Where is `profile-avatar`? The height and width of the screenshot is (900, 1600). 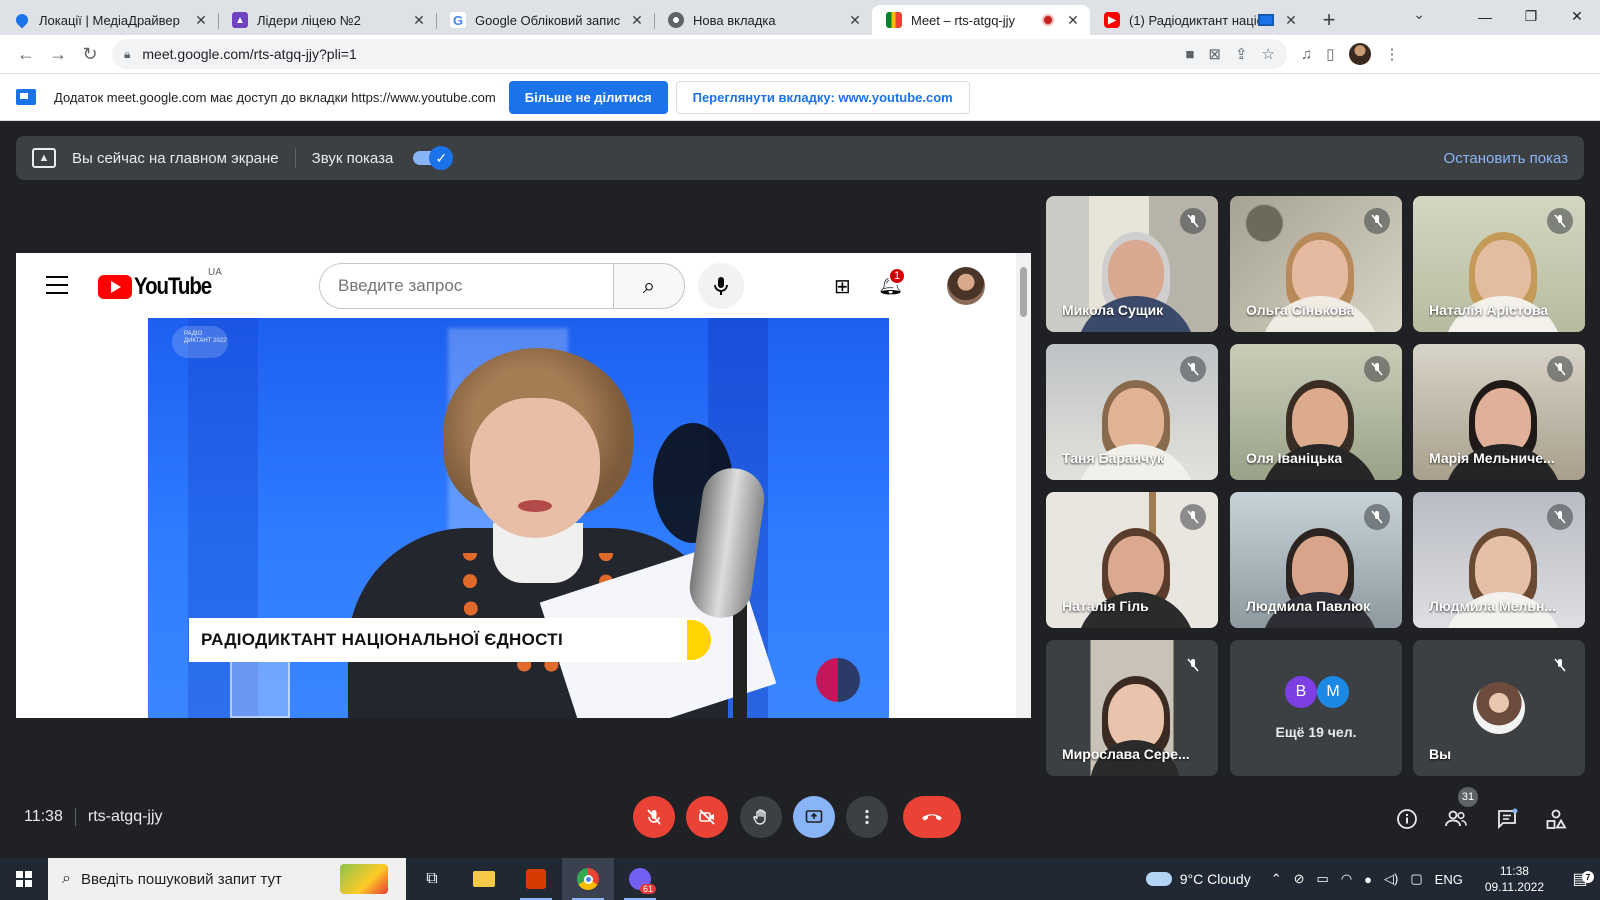
profile-avatar is located at coordinates (1359, 54).